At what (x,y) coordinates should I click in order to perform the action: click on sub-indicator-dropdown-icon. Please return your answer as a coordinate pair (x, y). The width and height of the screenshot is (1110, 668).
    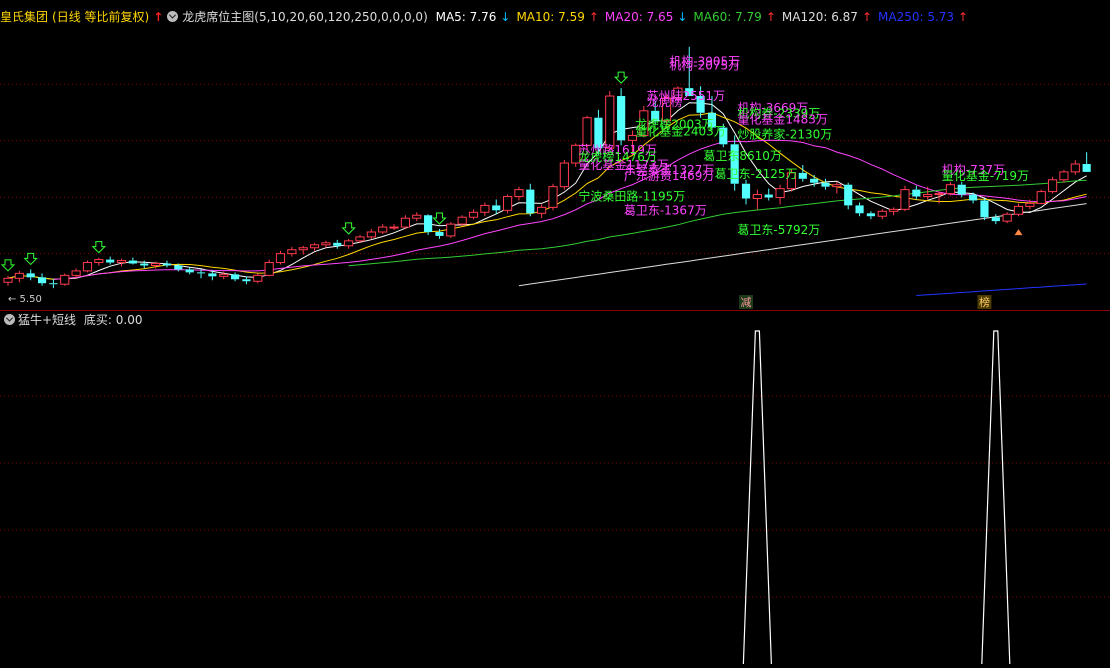
    Looking at the image, I should click on (9, 319).